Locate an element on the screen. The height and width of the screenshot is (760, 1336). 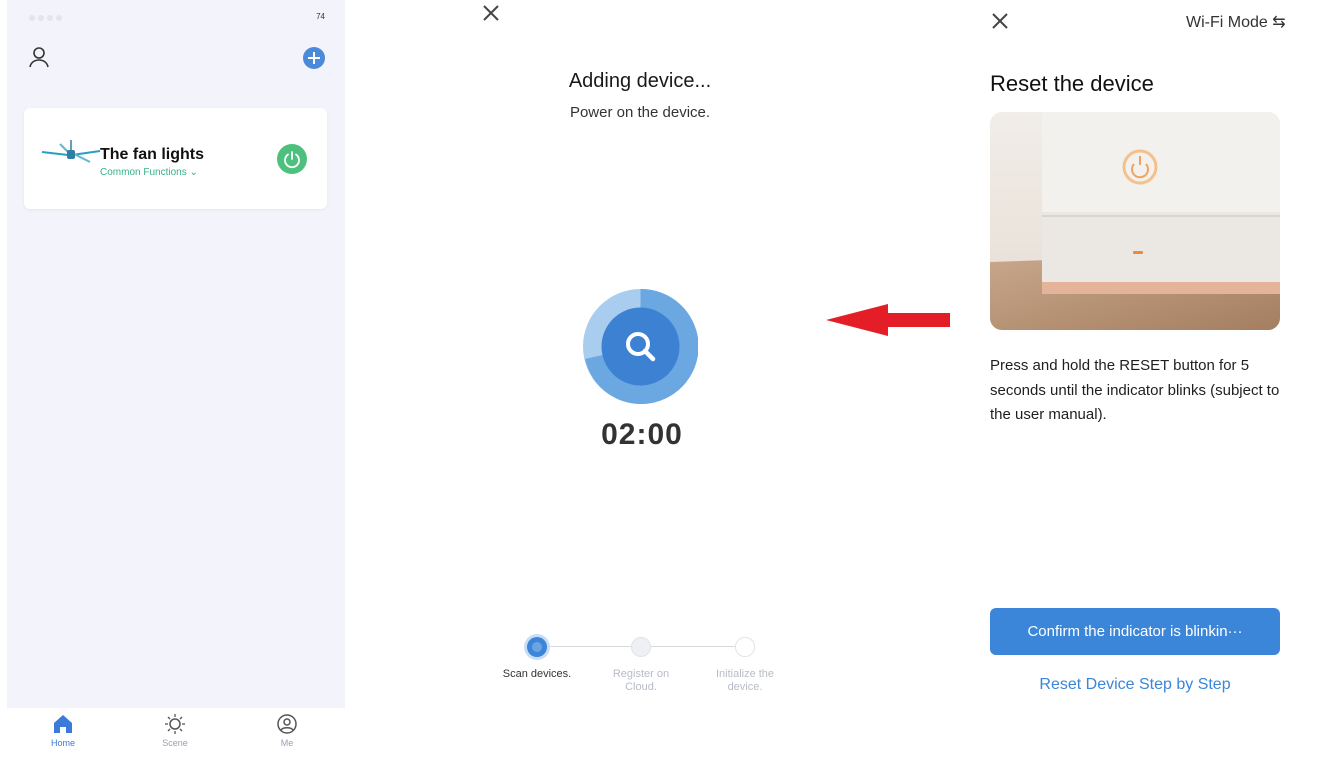
profile-icon is located at coordinates (287, 724).